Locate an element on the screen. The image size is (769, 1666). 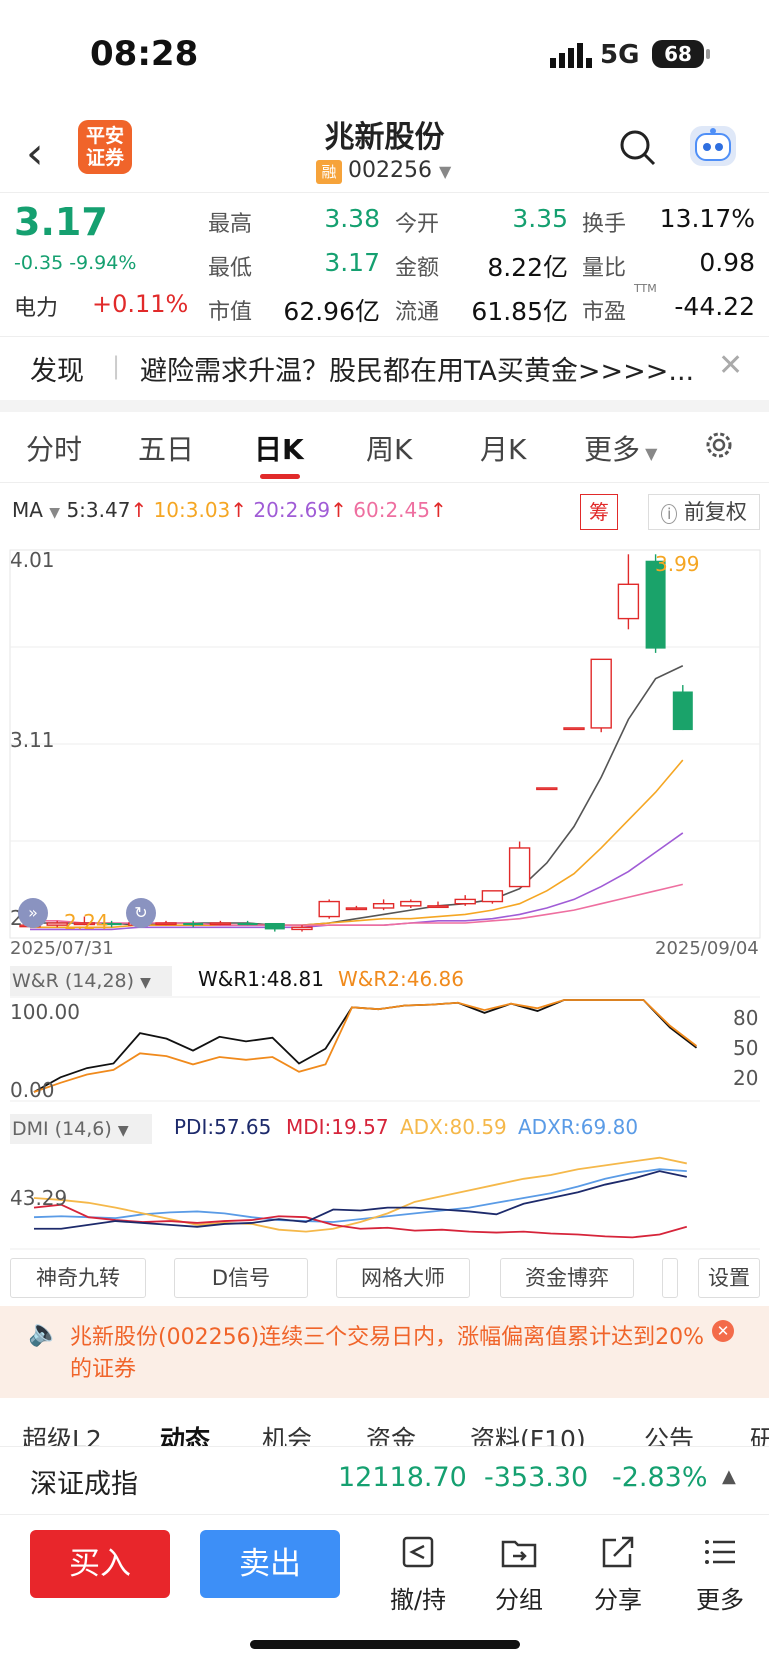
tool-button: 资金博弈 is located at coordinates (567, 1278).